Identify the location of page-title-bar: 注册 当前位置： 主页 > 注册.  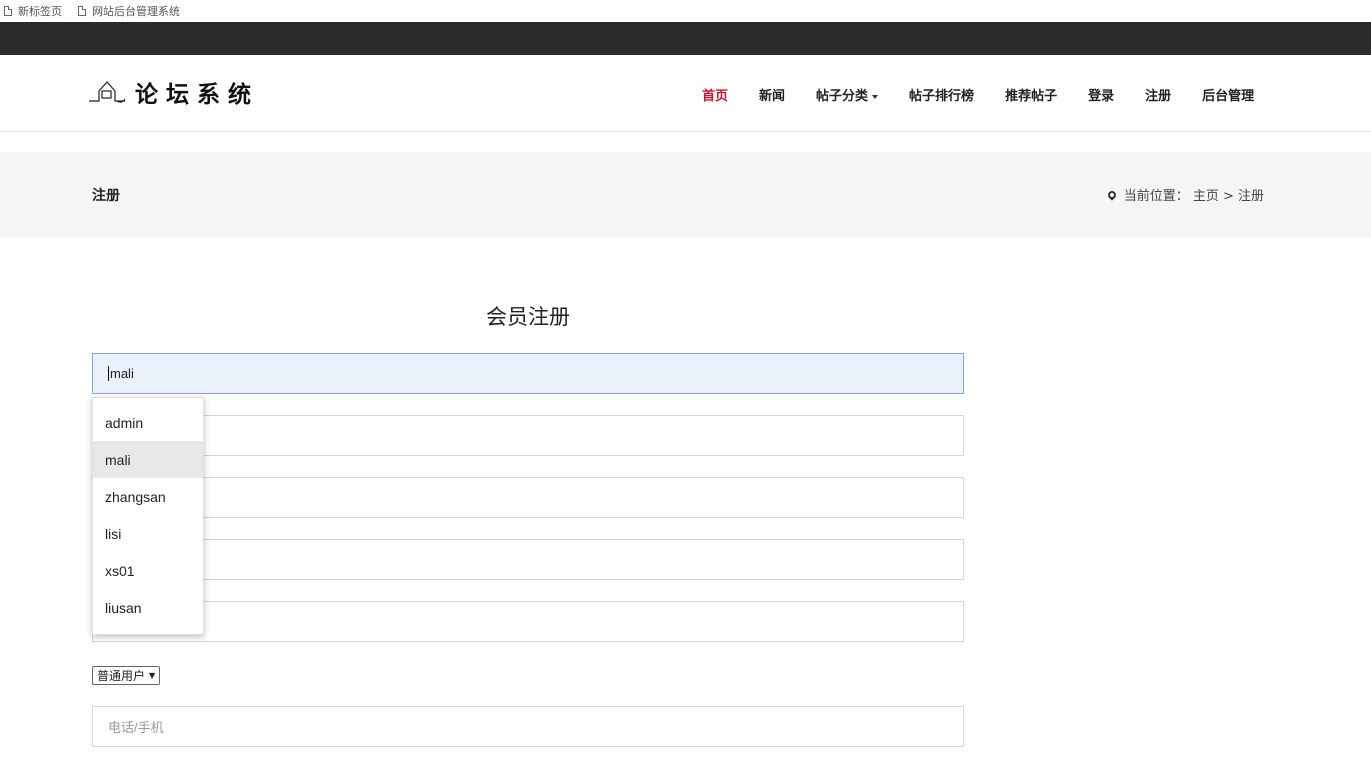
(685, 194).